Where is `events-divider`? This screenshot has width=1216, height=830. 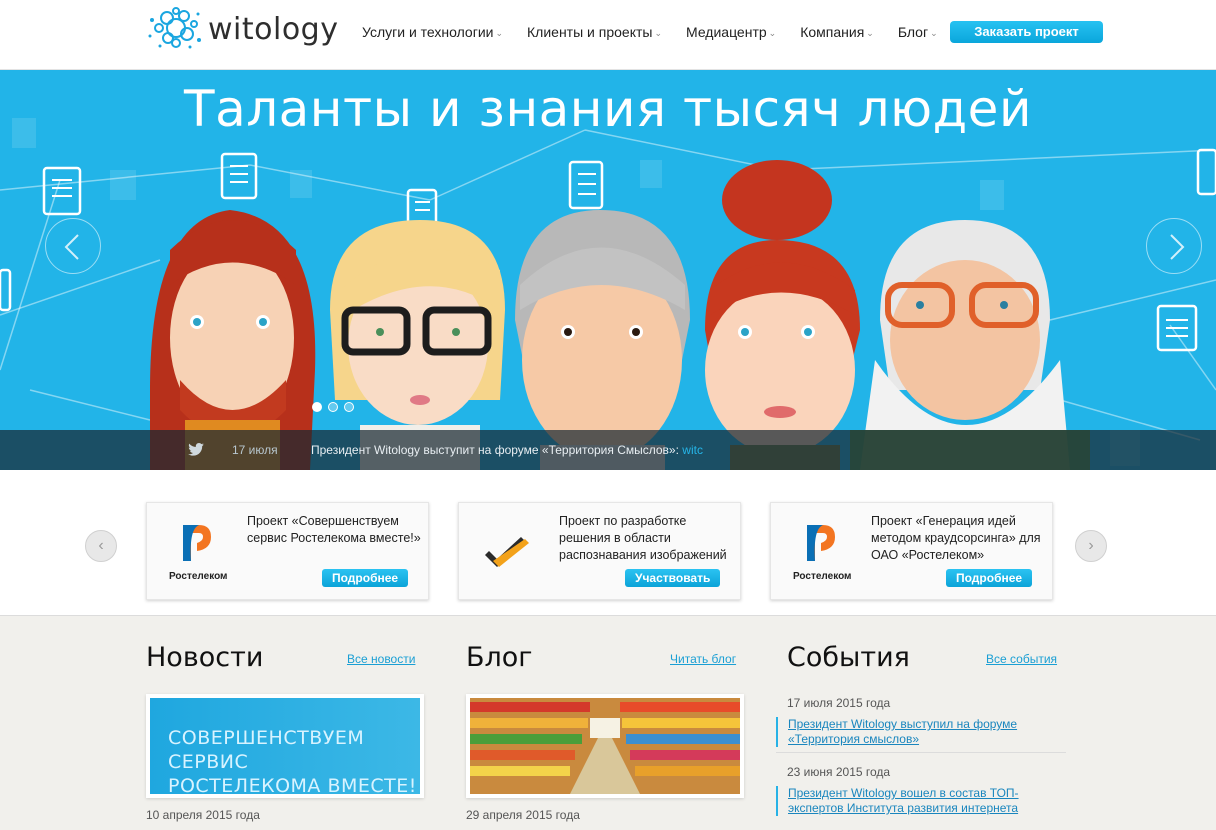
events-divider is located at coordinates (921, 752).